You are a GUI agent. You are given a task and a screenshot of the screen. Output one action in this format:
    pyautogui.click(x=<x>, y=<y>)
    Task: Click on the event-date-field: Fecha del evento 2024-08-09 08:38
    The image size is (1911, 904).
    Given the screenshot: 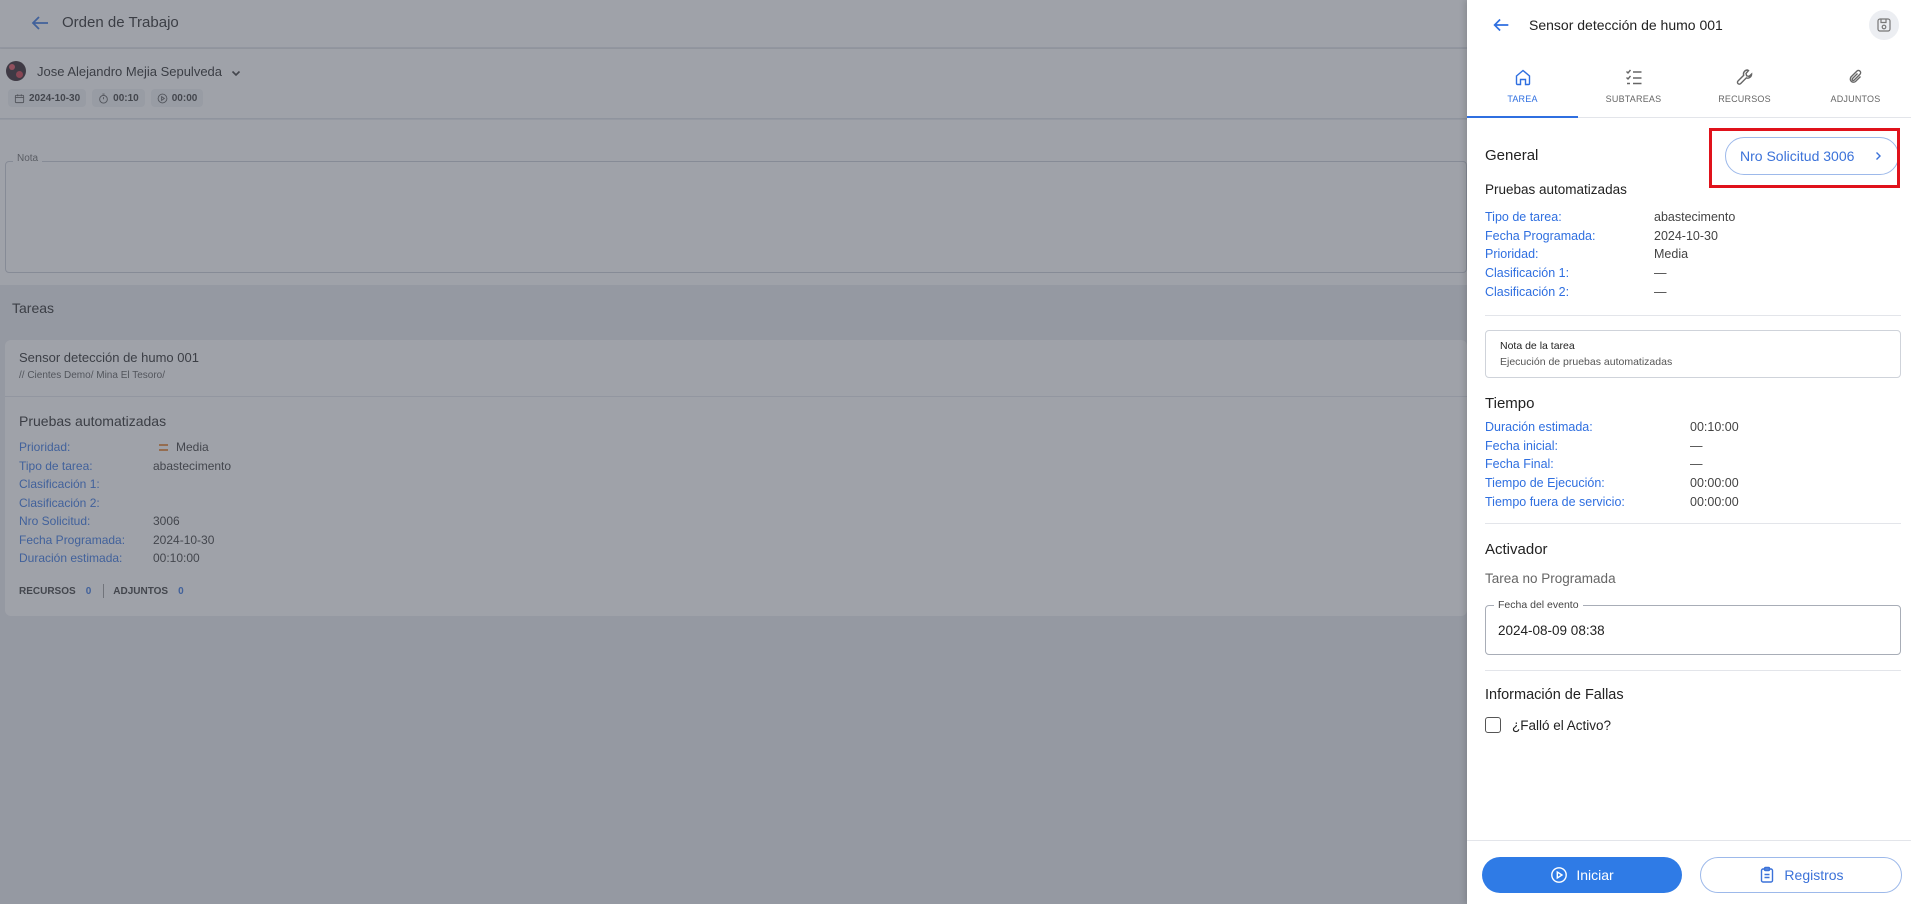 What is the action you would take?
    pyautogui.click(x=1693, y=627)
    